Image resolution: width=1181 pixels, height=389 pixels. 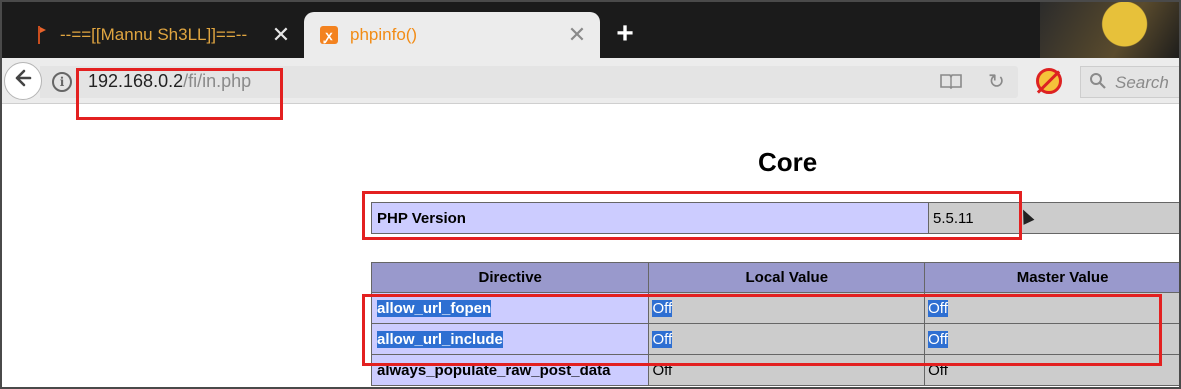 I want to click on back-arrow-icon, so click(x=23, y=81).